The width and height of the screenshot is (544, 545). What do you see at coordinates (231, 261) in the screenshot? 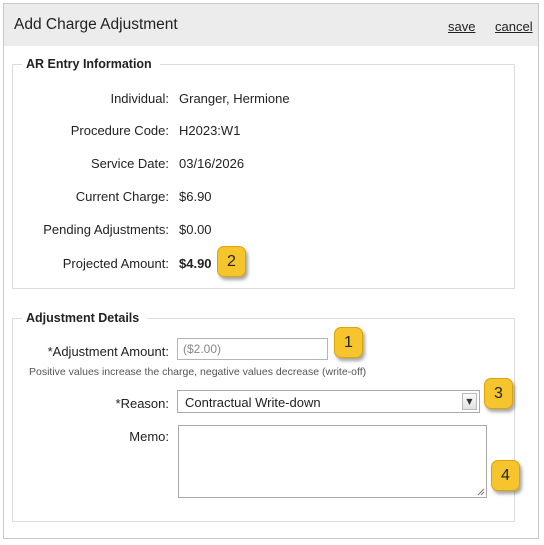
I see `callout-badge-2: 2` at bounding box center [231, 261].